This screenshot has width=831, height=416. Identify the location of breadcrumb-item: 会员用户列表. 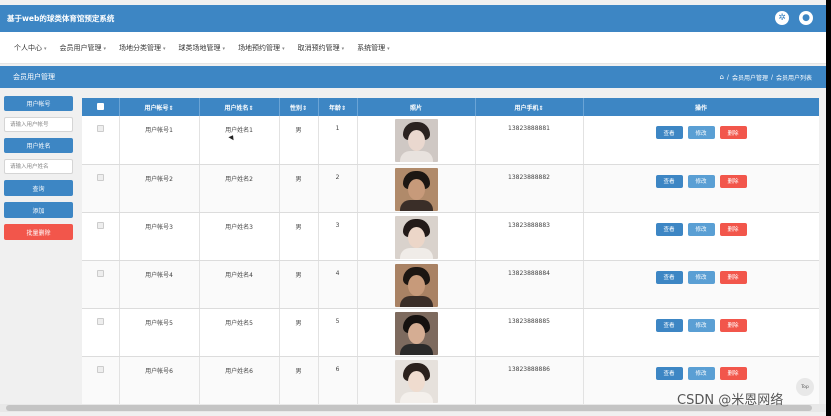
(793, 78).